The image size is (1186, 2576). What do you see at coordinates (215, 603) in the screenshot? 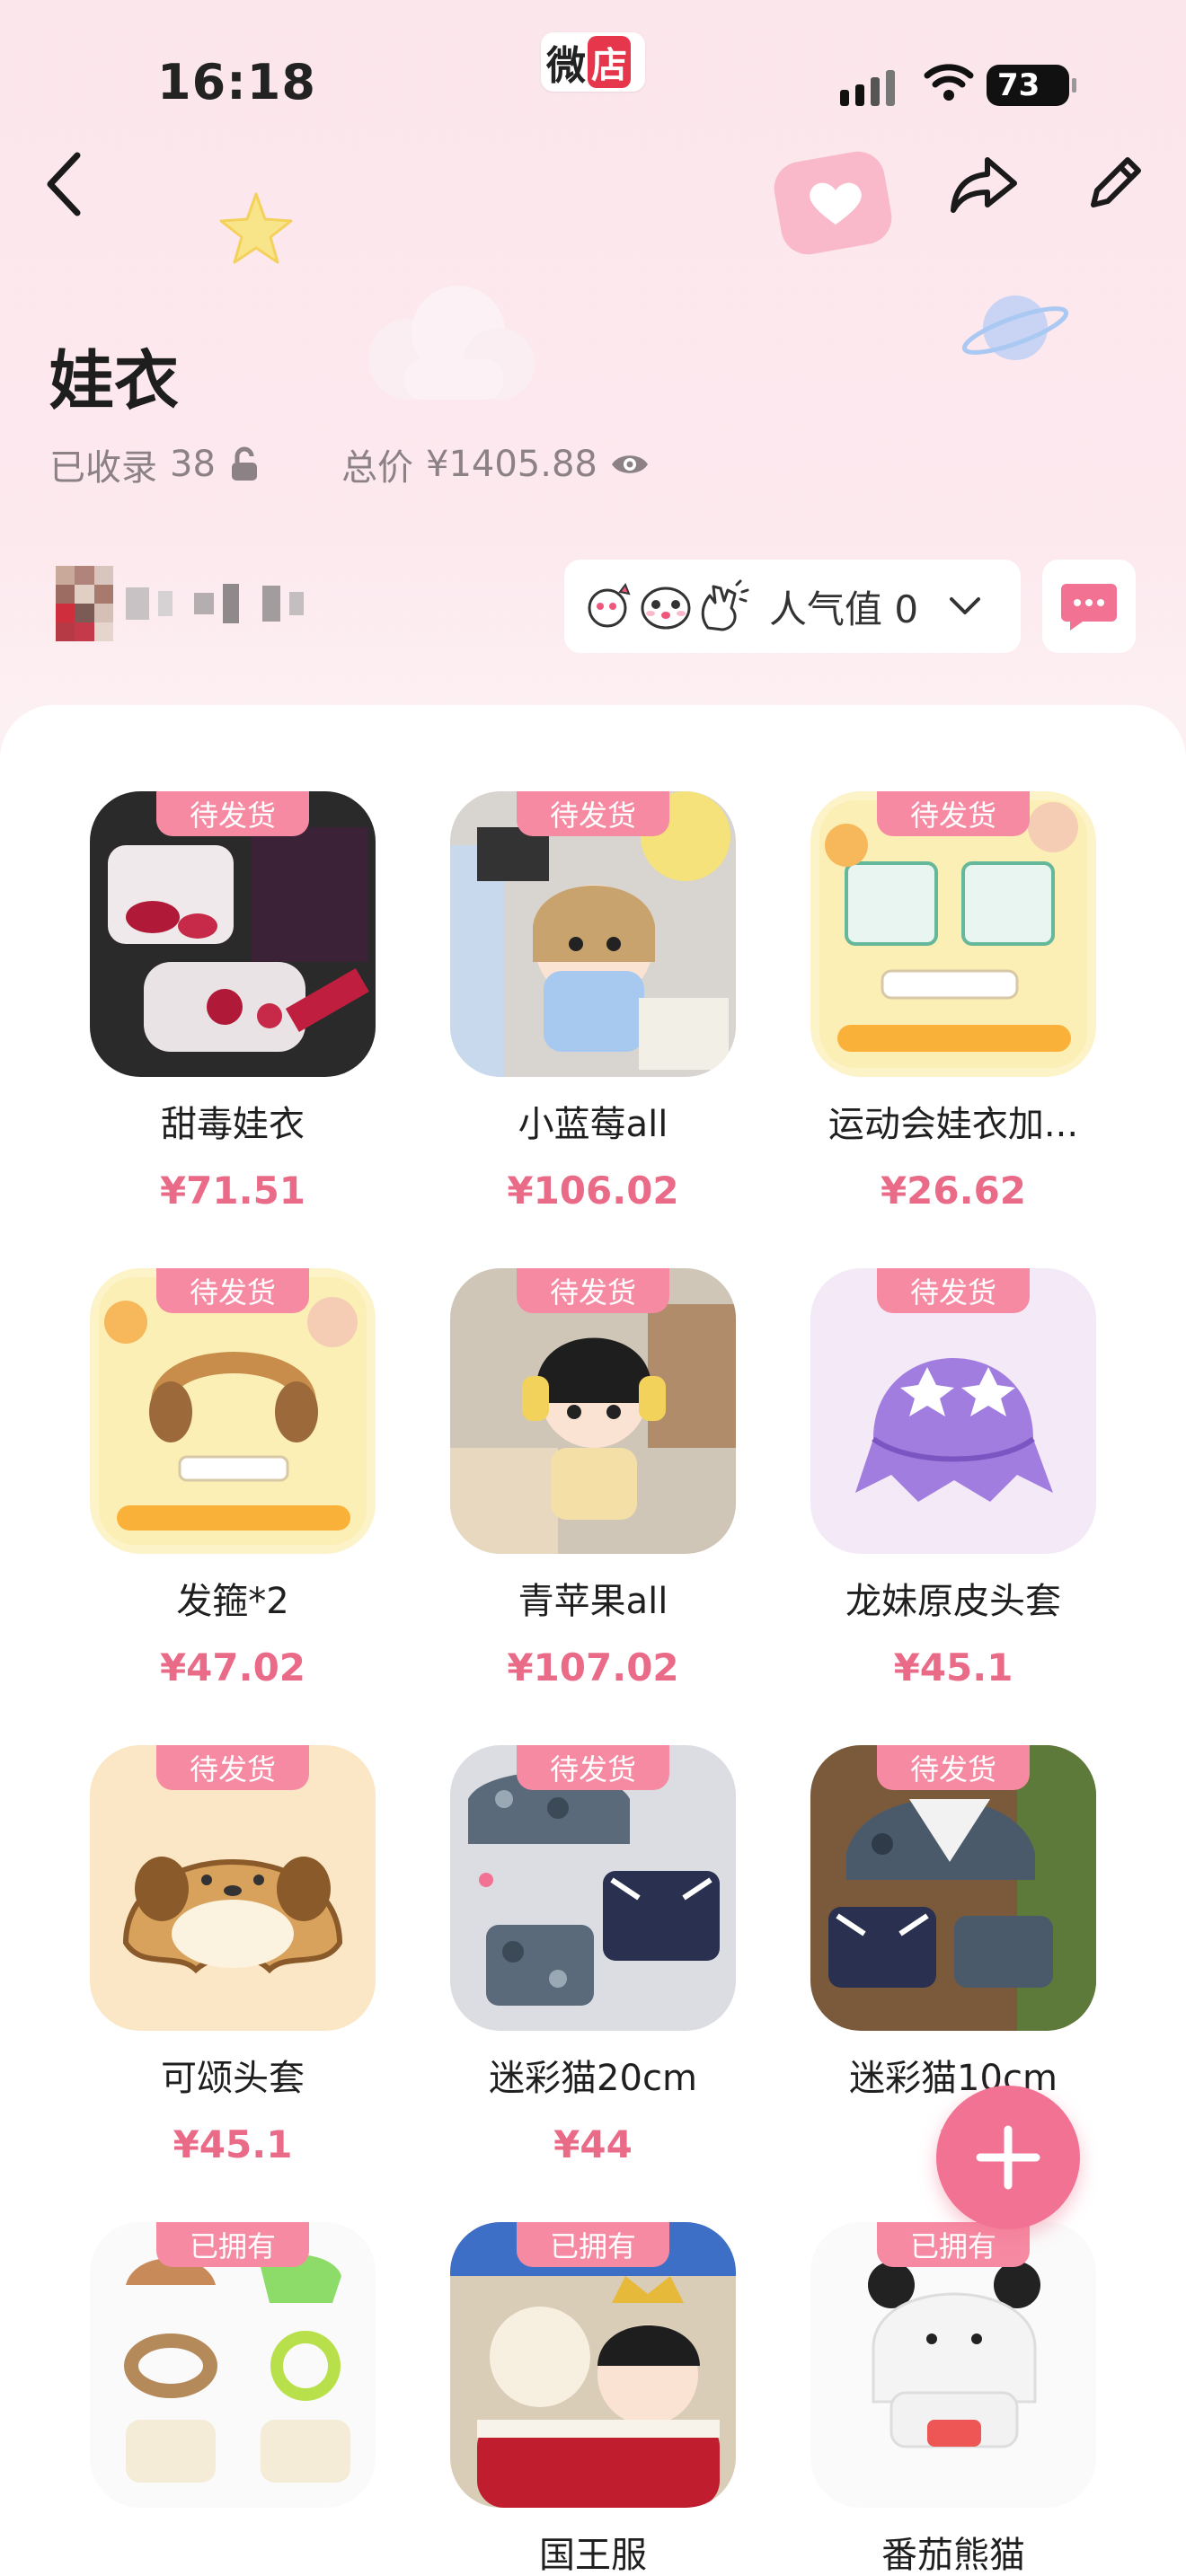
I see `username-pixelated` at bounding box center [215, 603].